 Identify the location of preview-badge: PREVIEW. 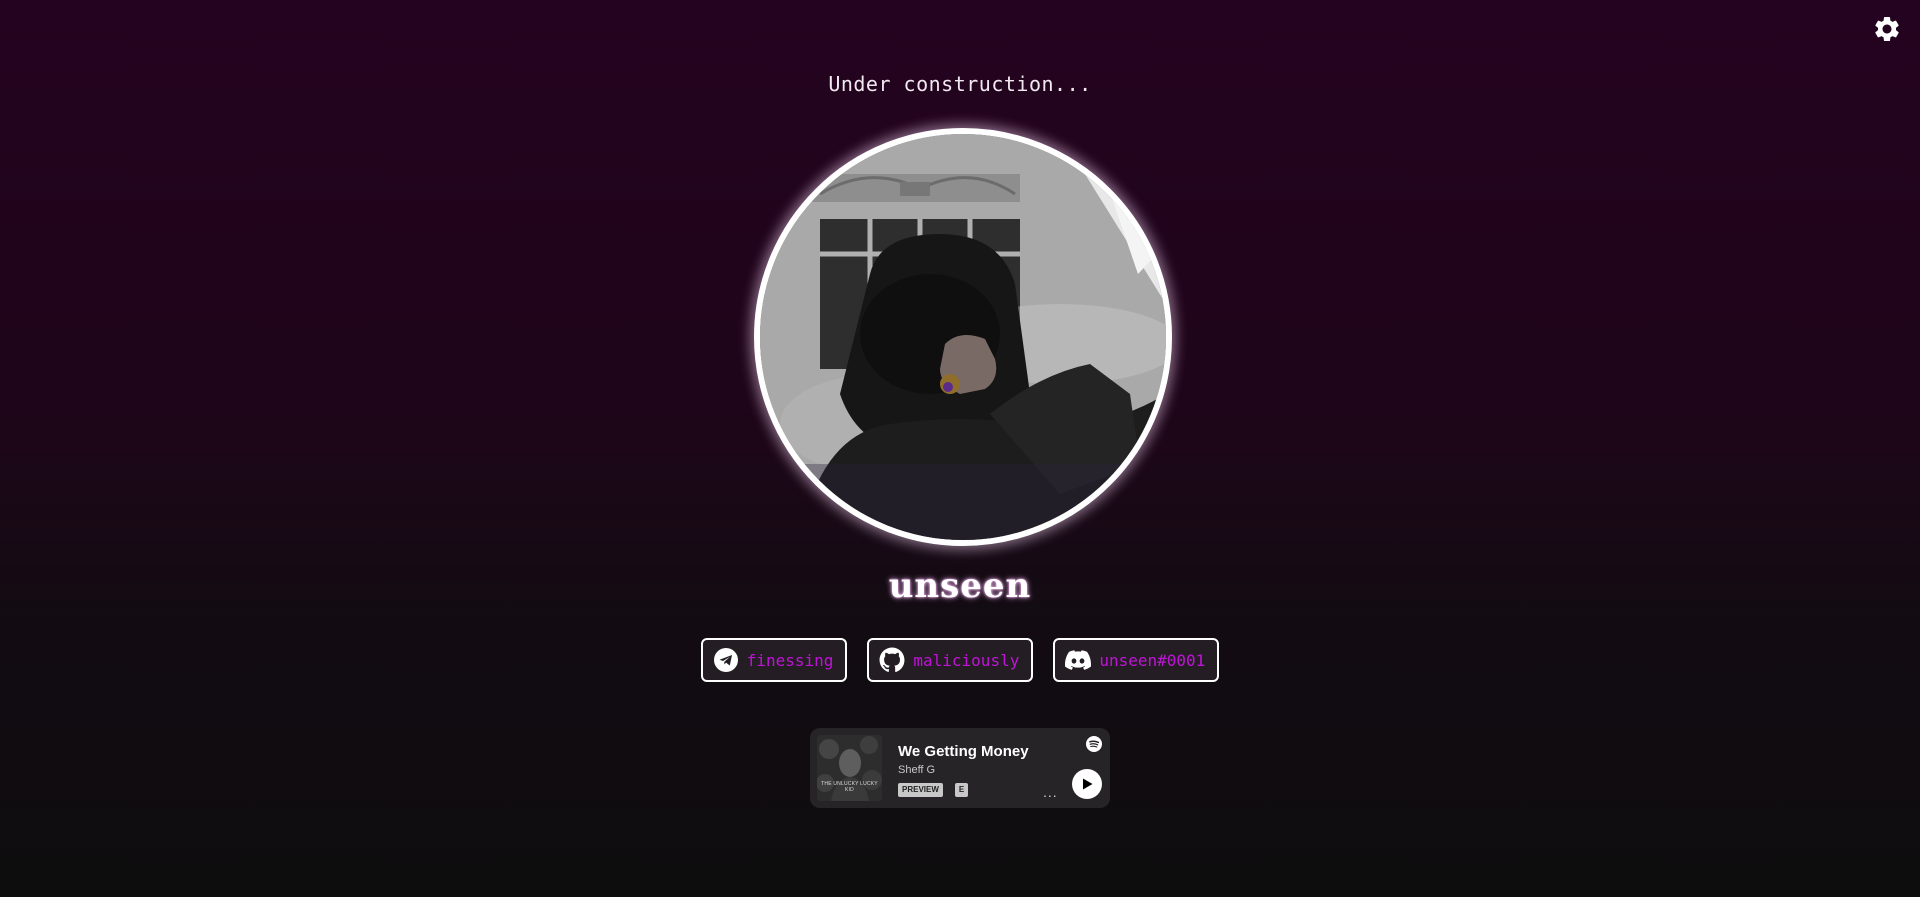
(920, 790).